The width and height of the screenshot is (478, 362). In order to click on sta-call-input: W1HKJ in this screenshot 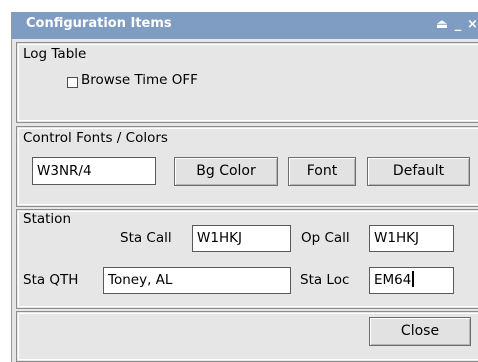, I will do `click(241, 238)`.